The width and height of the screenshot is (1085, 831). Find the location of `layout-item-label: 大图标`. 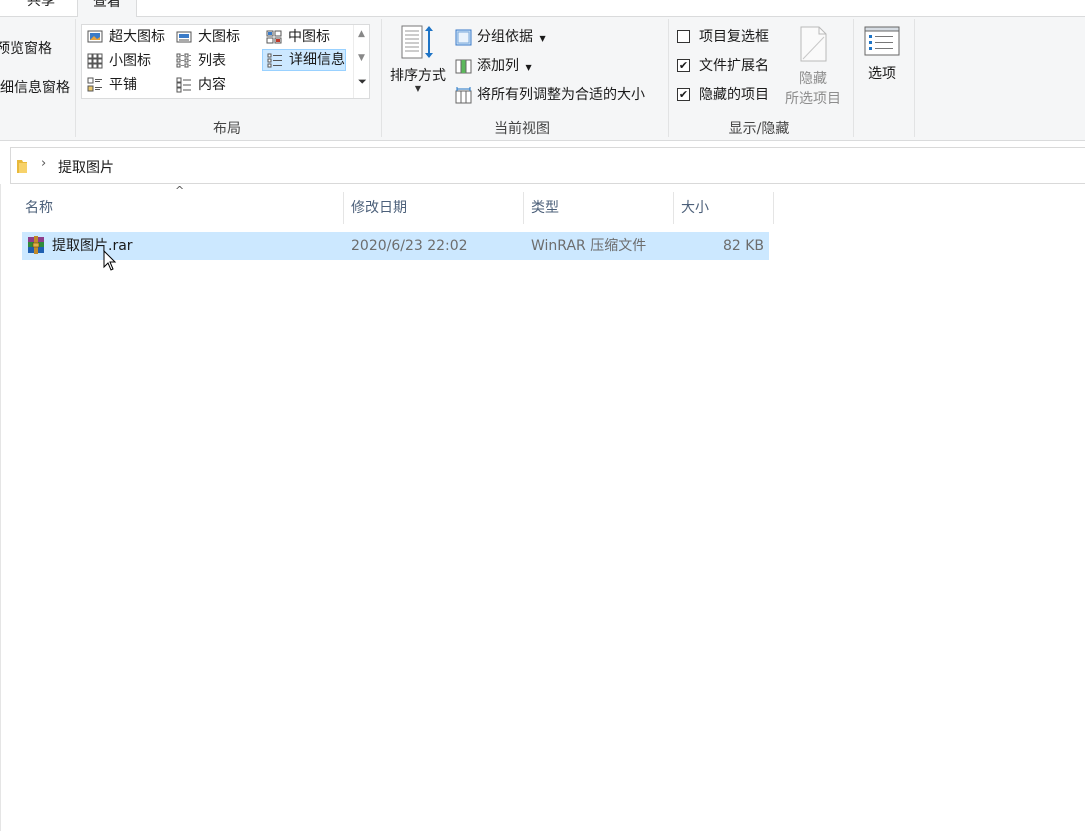

layout-item-label: 大图标 is located at coordinates (219, 37).